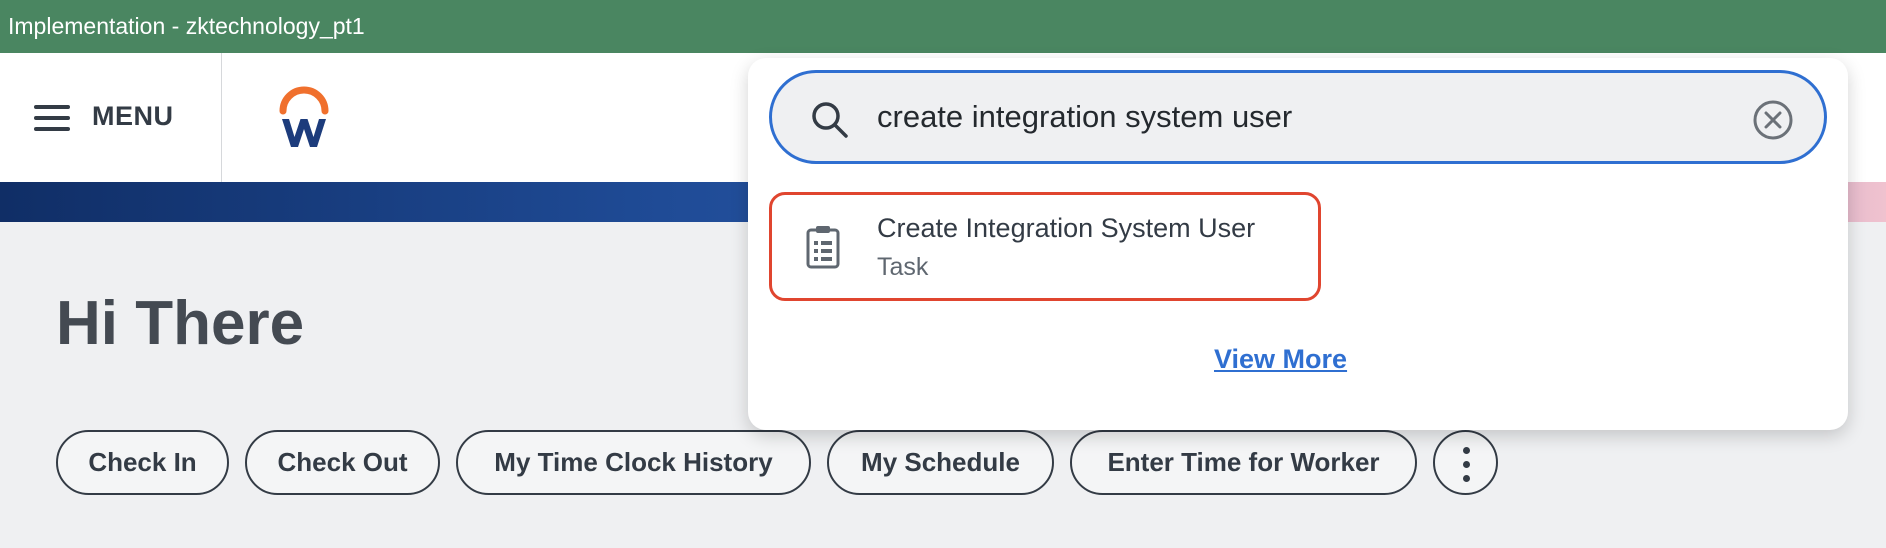 The image size is (1886, 548). I want to click on enter-time-for-worker-button: Enter Time for Worker, so click(1243, 462).